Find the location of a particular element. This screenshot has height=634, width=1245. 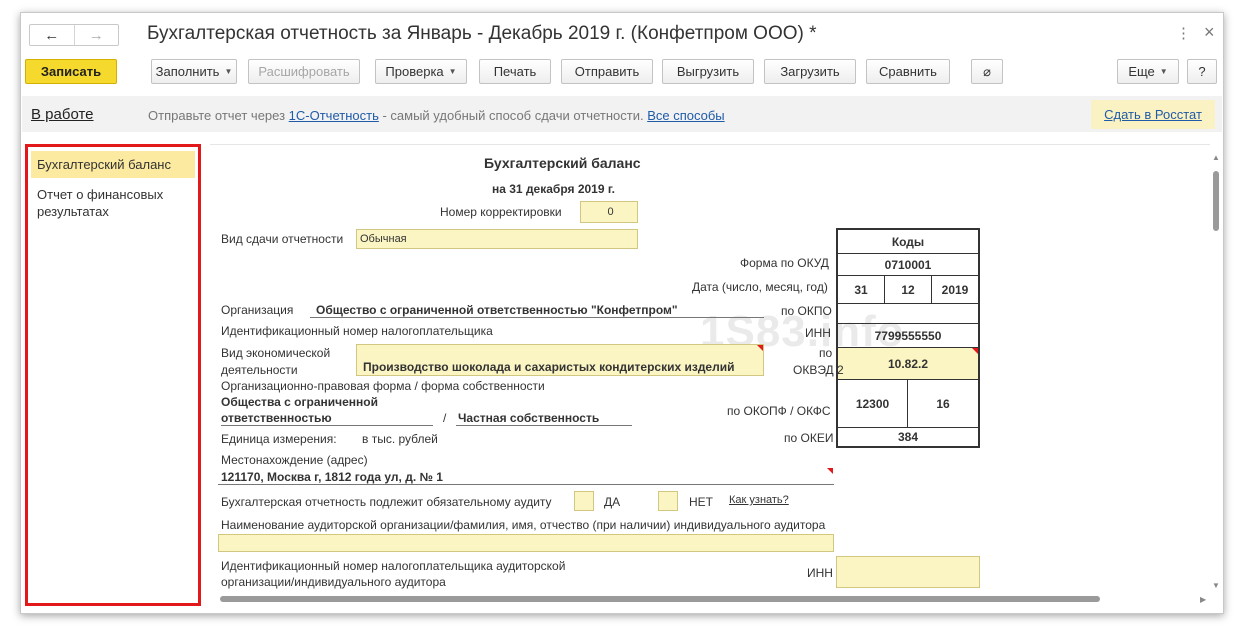

check-button-label: Проверка is located at coordinates (414, 71).